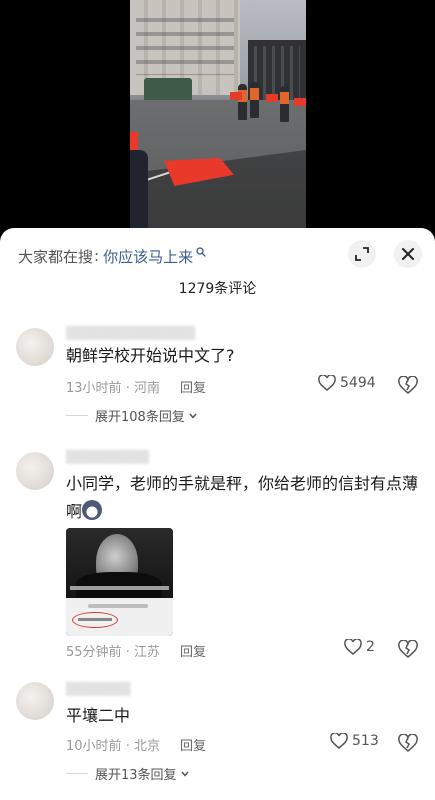  I want to click on expand-label: 展开13条回复, so click(136, 775).